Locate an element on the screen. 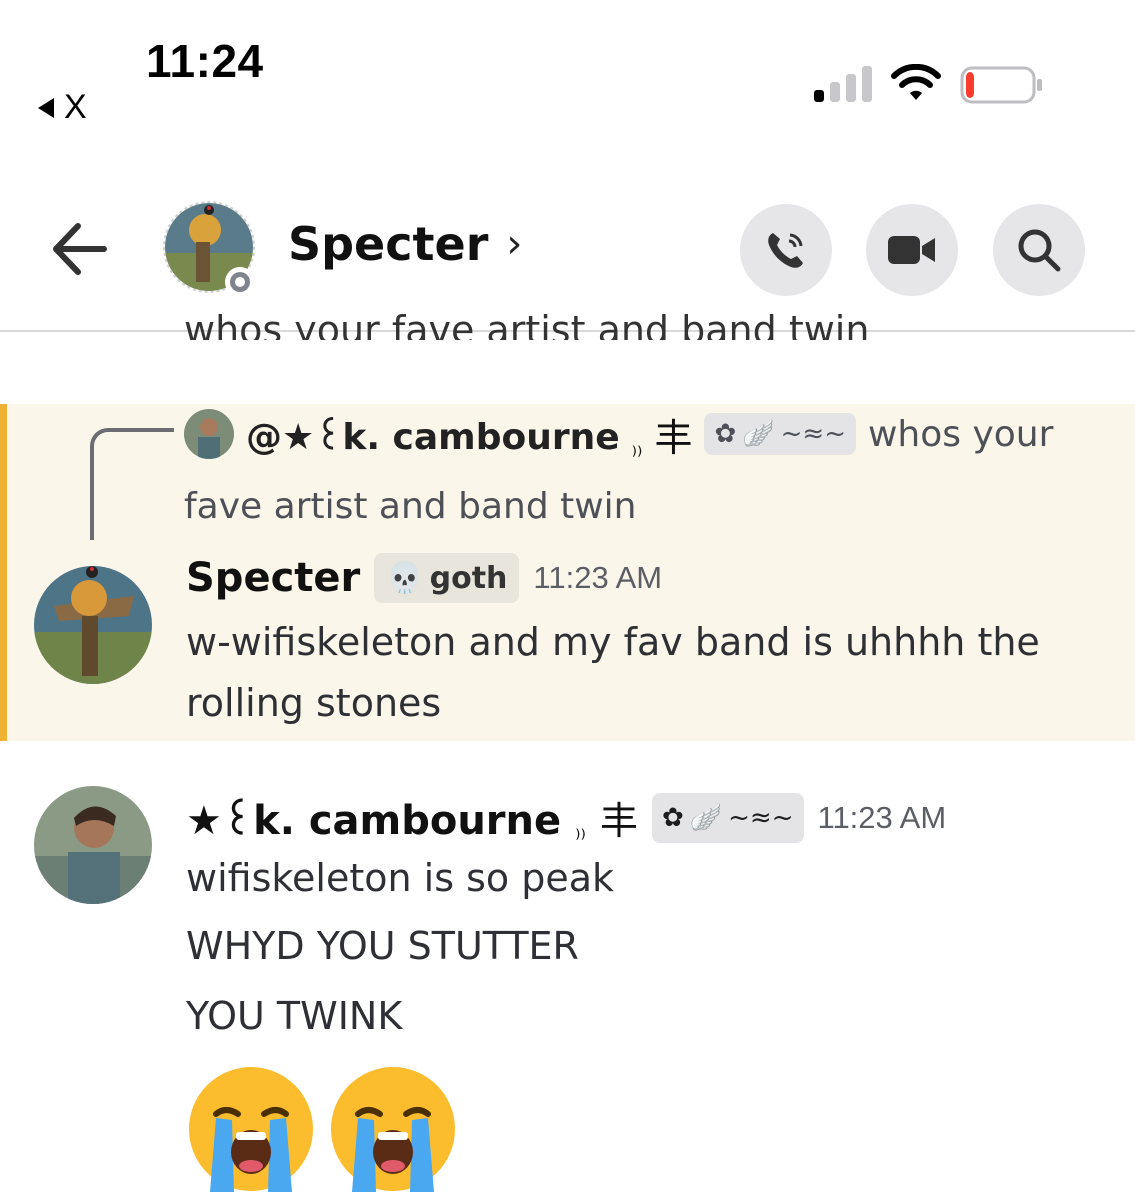 Image resolution: width=1135 pixels, height=1199 pixels. reply-mention: @★꒰k. cambourne is located at coordinates (433, 434).